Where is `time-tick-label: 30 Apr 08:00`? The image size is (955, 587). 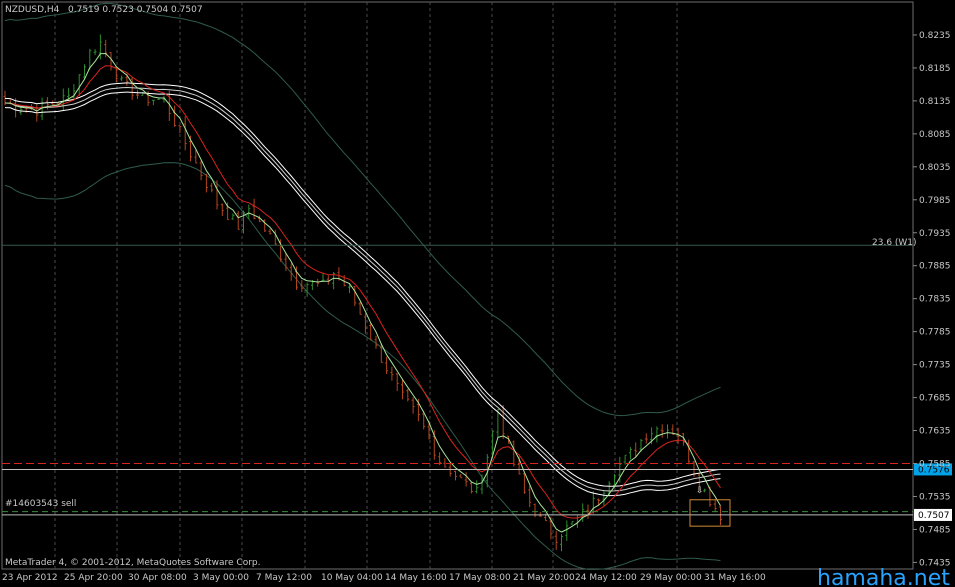 time-tick-label: 30 Apr 08:00 is located at coordinates (157, 578).